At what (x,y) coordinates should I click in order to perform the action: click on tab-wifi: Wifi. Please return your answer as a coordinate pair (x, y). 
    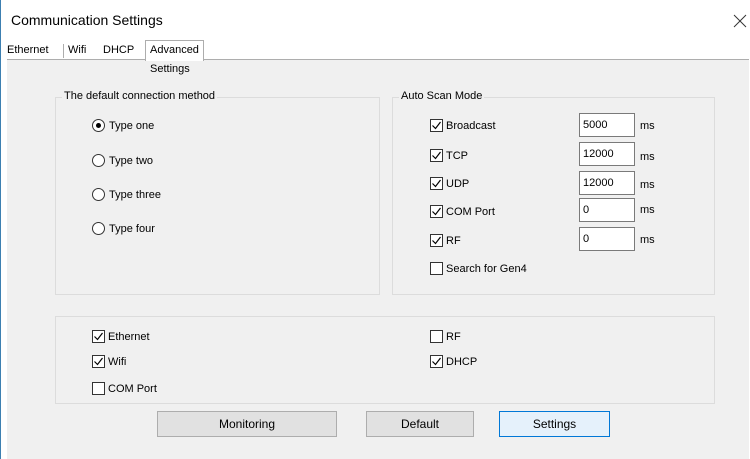
    Looking at the image, I should click on (77, 51).